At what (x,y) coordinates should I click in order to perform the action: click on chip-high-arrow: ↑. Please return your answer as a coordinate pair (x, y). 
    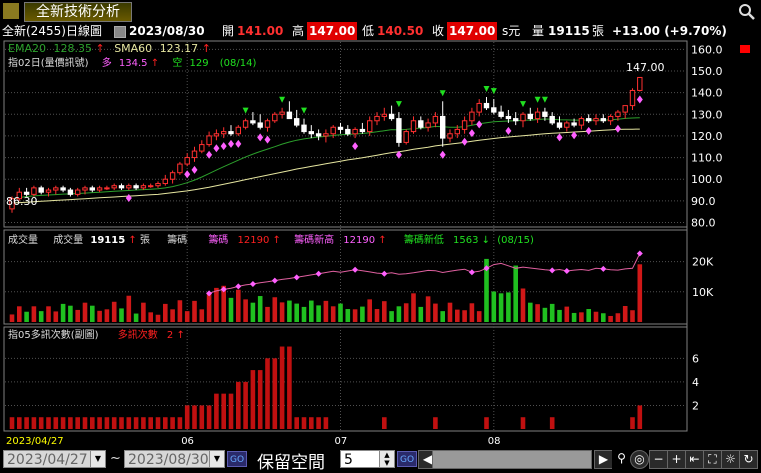
    Looking at the image, I should click on (382, 240).